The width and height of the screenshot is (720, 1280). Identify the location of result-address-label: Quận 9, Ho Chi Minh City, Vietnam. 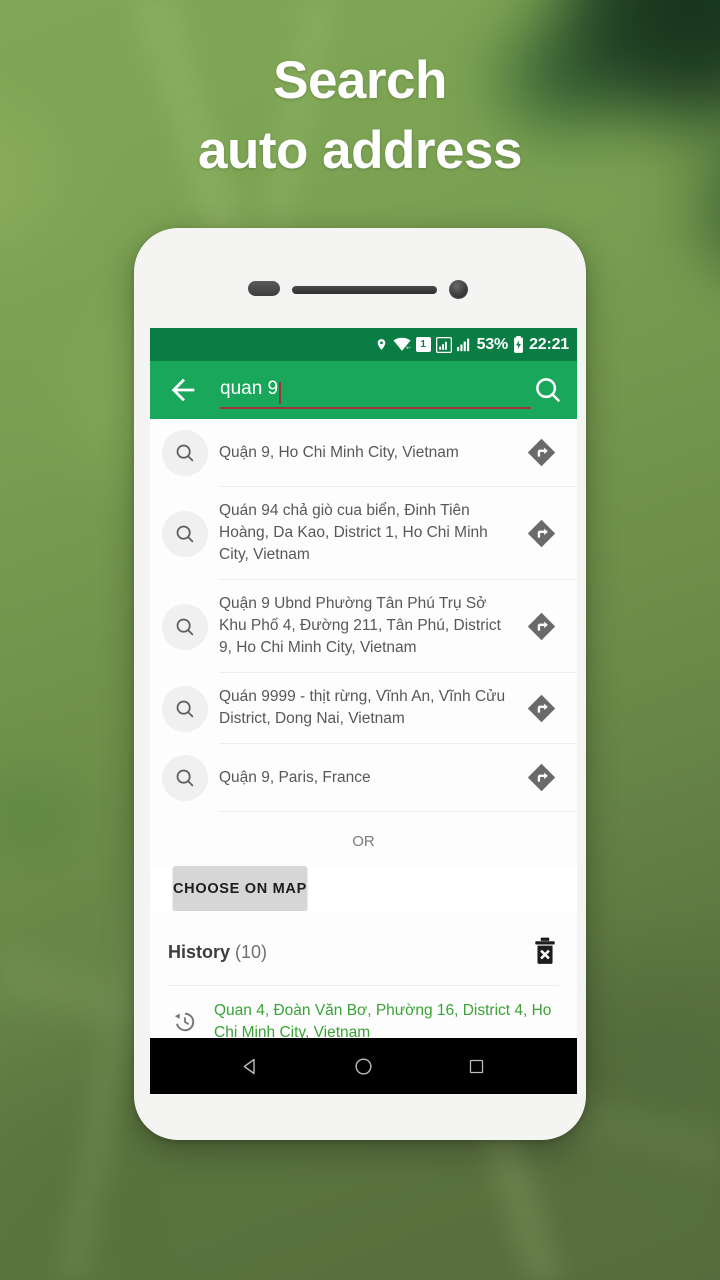
(339, 452).